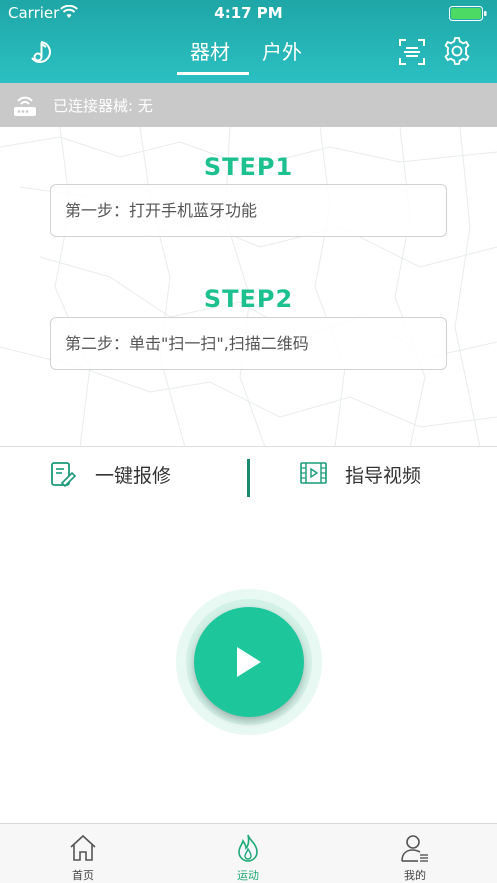  I want to click on device-status-bar: 已连接器械: 无, so click(248, 105).